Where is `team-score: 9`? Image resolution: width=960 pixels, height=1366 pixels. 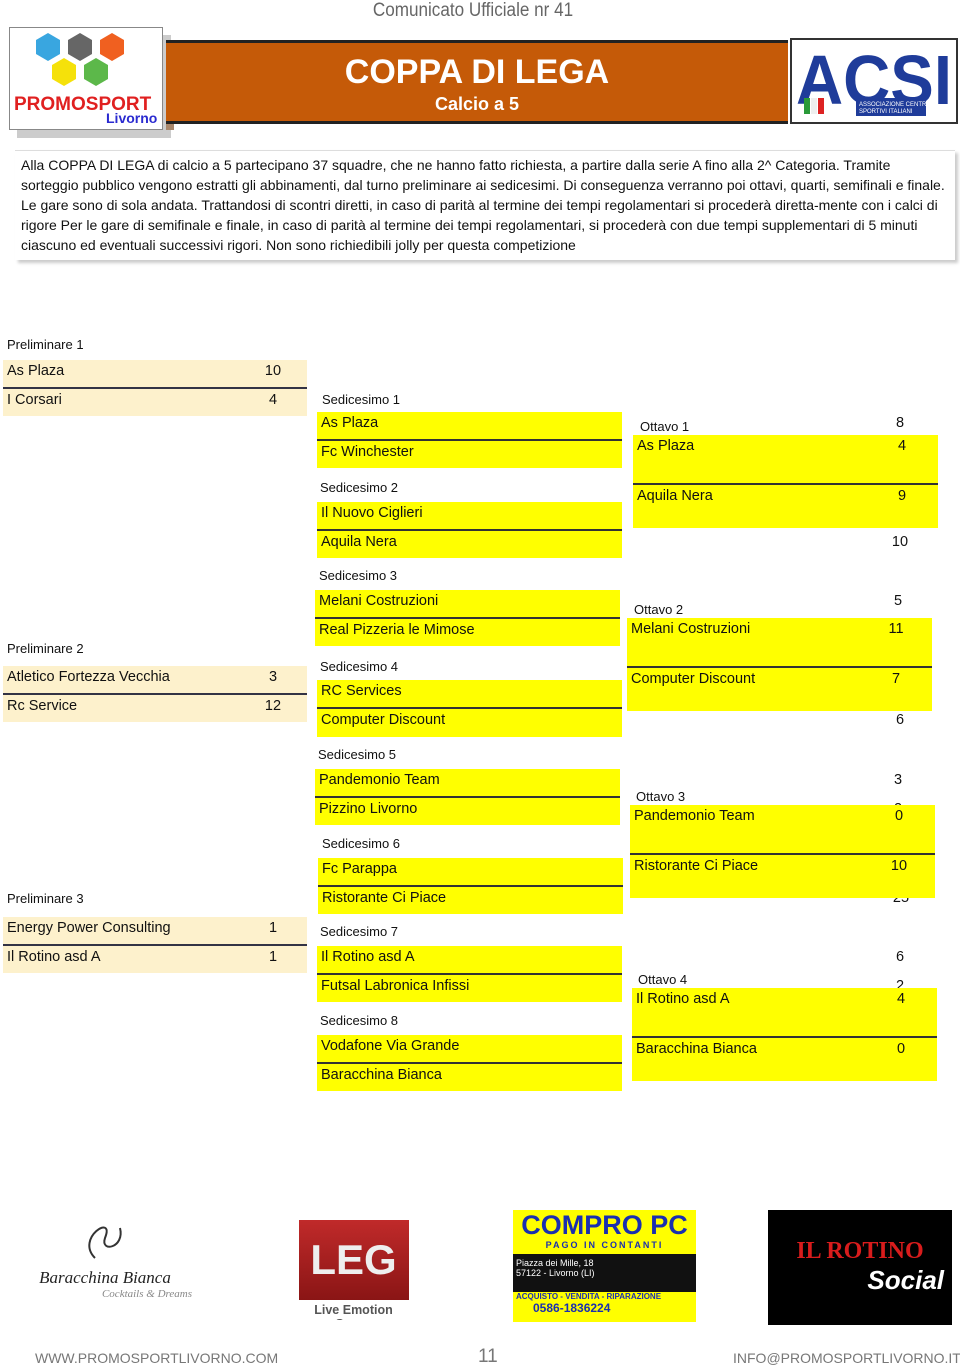 team-score: 9 is located at coordinates (902, 496).